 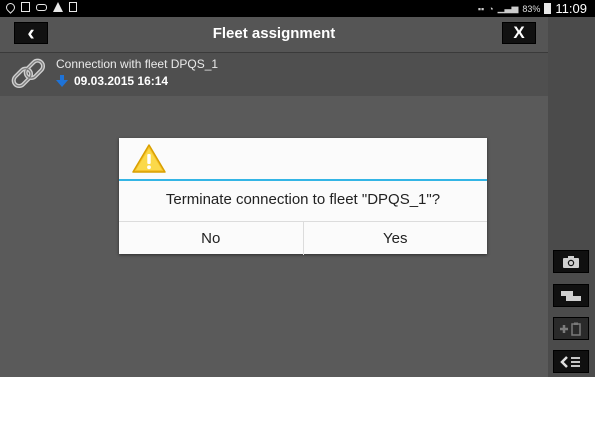 I want to click on close-button: X, so click(x=519, y=33).